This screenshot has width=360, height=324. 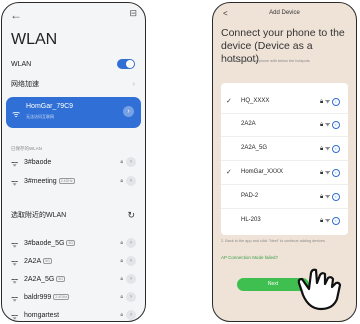 What do you see at coordinates (249, 257) in the screenshot?
I see `ap-mode-failed-link: AP Connection Mode failed?` at bounding box center [249, 257].